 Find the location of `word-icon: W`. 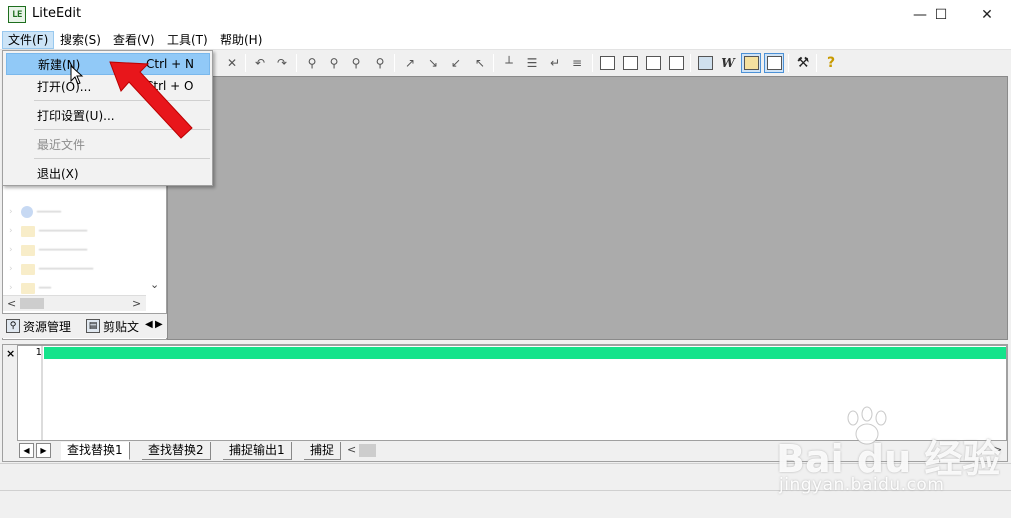

word-icon: W is located at coordinates (728, 63).